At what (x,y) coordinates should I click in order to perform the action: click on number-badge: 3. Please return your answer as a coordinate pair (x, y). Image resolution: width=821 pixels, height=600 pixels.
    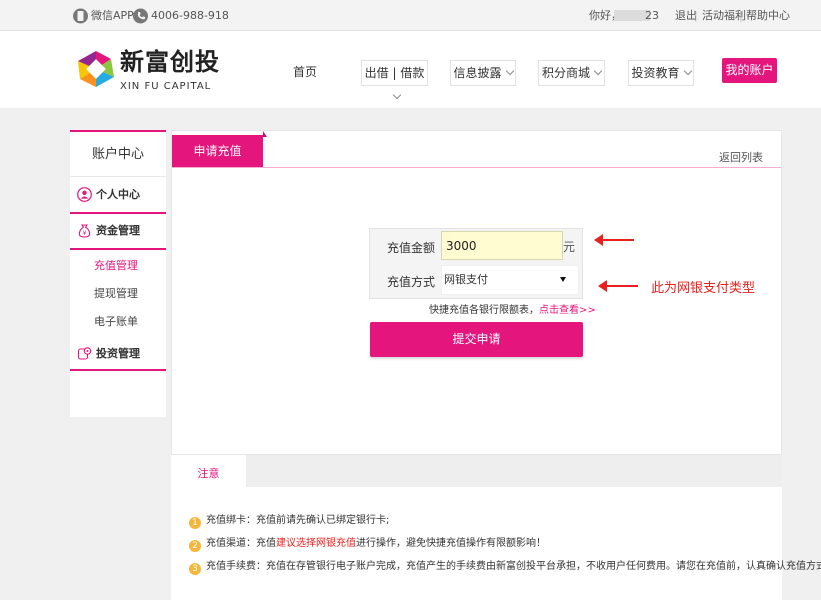
    Looking at the image, I should click on (195, 569).